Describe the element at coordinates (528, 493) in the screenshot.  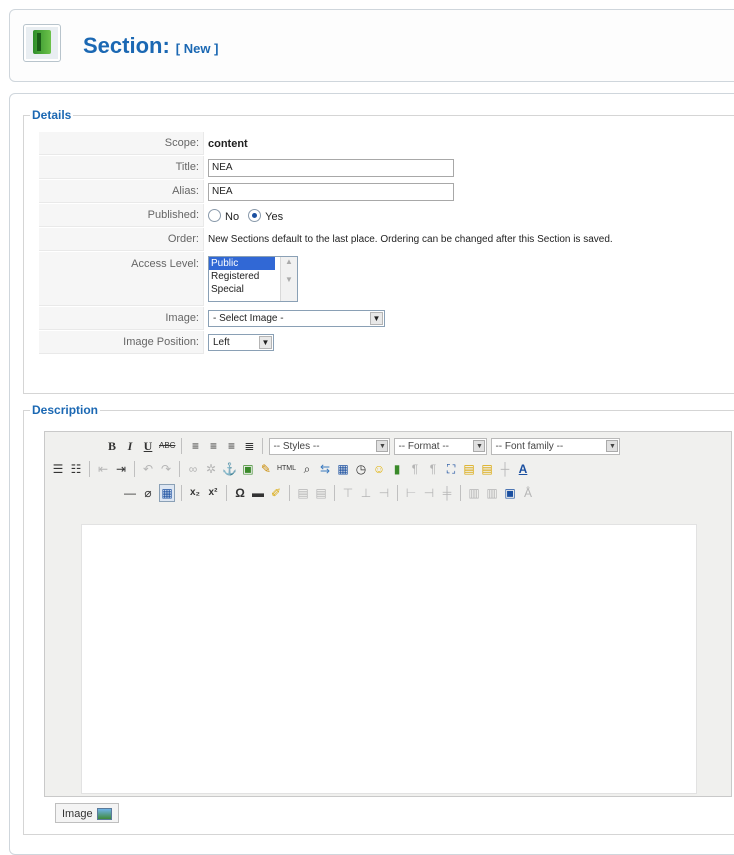
I see `style-props-icon: Å` at that location.